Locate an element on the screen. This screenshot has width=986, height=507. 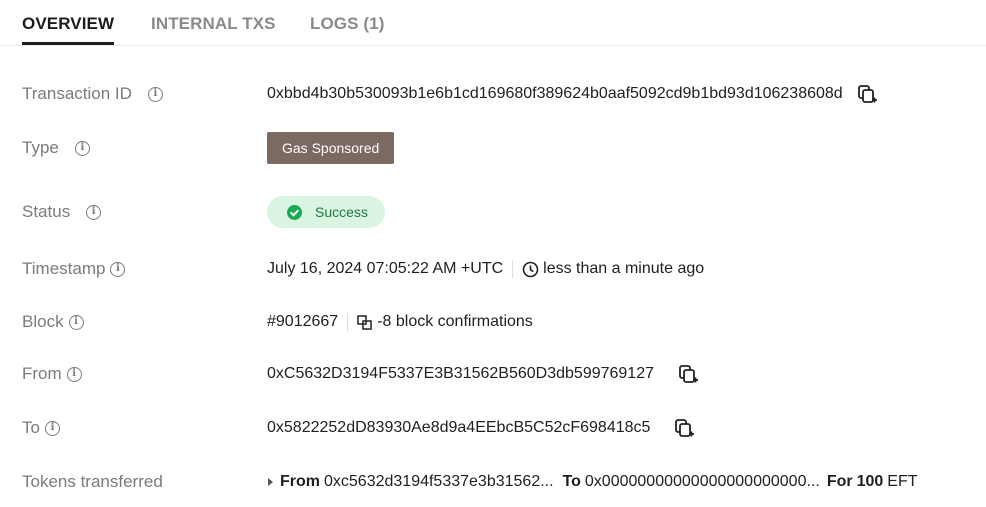
to-label-group: To i is located at coordinates (41, 428).